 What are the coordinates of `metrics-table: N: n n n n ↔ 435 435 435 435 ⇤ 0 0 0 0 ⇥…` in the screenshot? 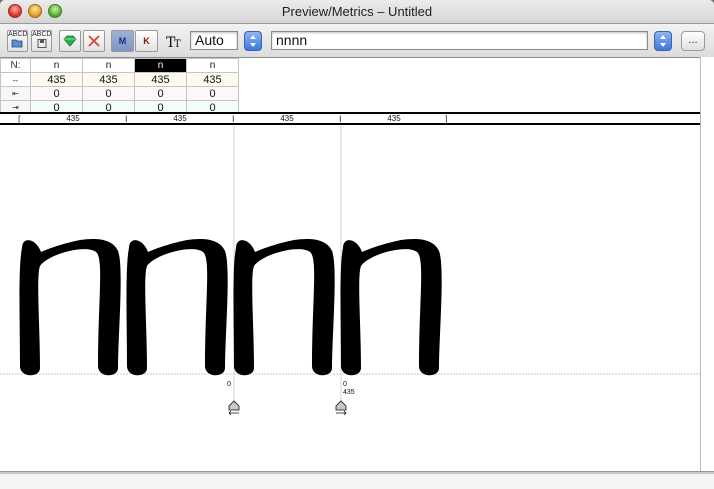 It's located at (119, 86).